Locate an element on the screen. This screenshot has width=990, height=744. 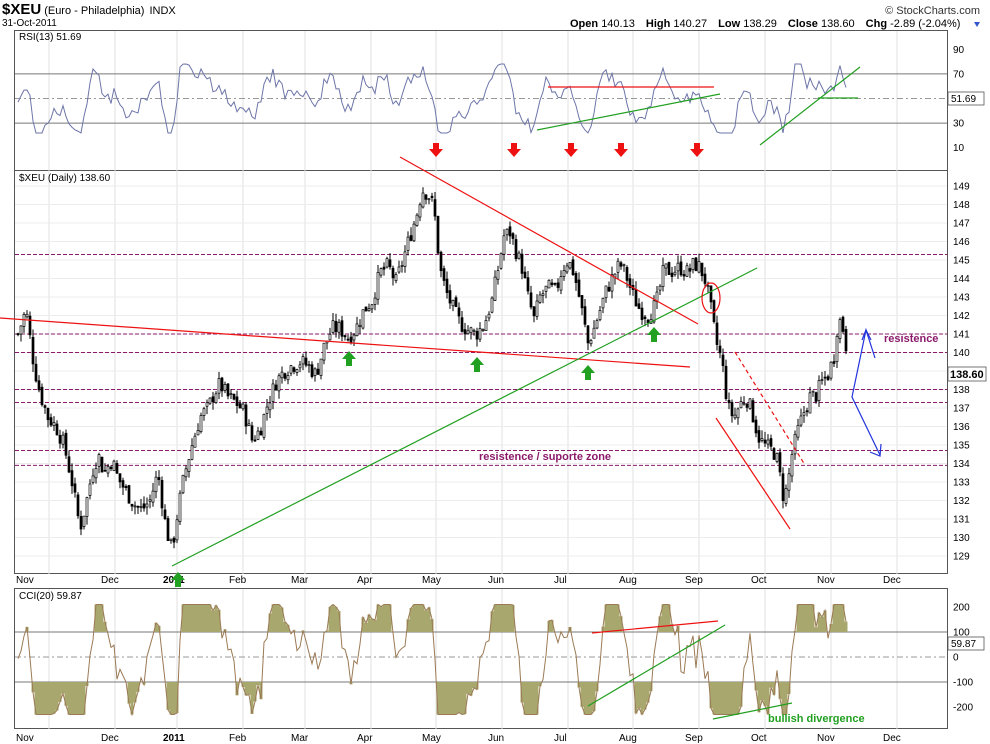
close-label: Close is located at coordinates (803, 24).